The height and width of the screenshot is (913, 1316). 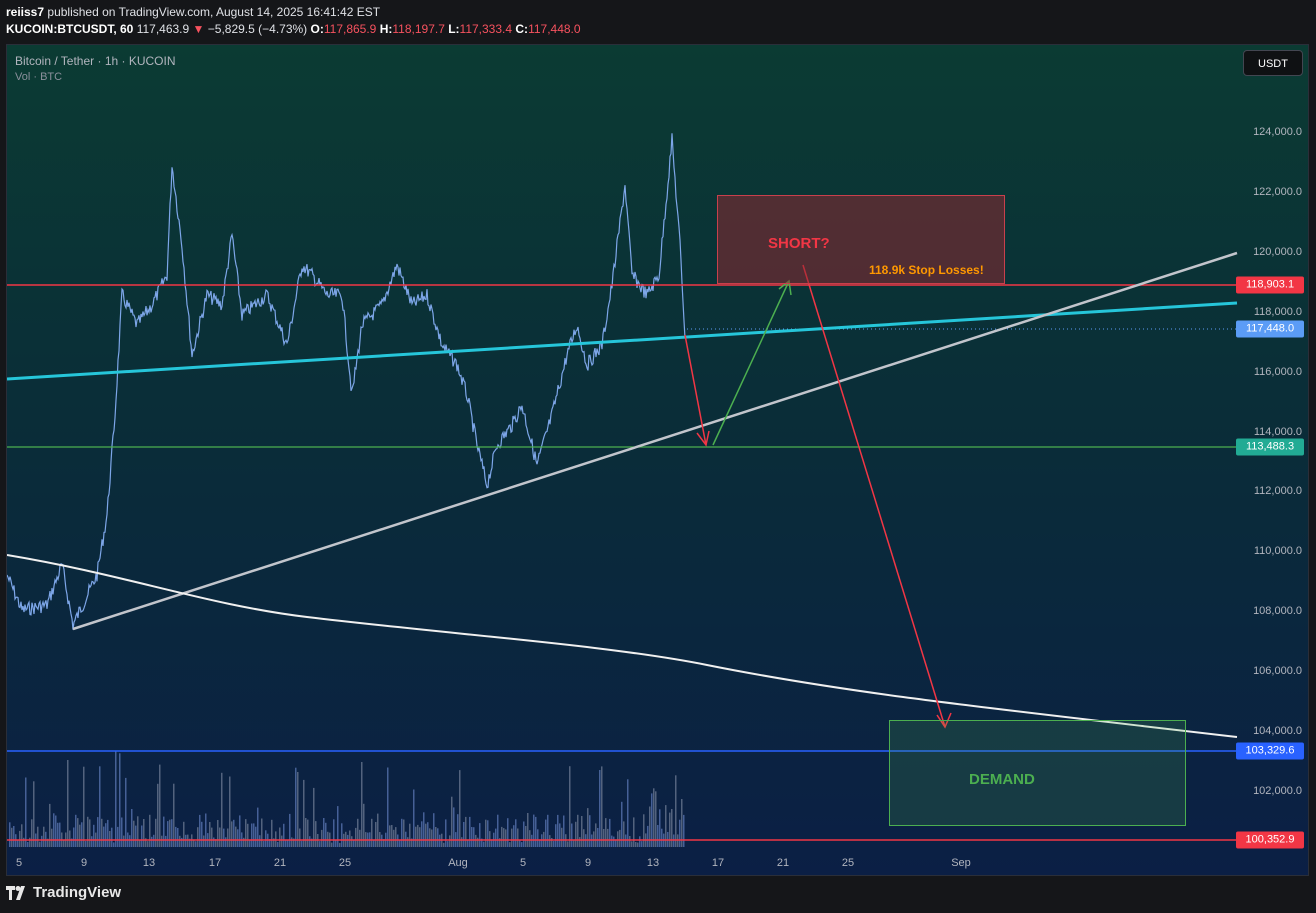 What do you see at coordinates (1277, 611) in the screenshot?
I see `price-tick-label: 108,000.0` at bounding box center [1277, 611].